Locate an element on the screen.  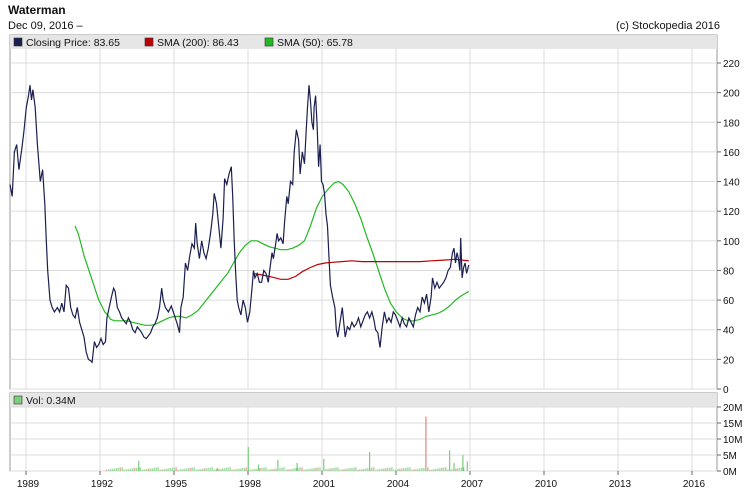
price-y-tick-label: 140 is located at coordinates (731, 183).